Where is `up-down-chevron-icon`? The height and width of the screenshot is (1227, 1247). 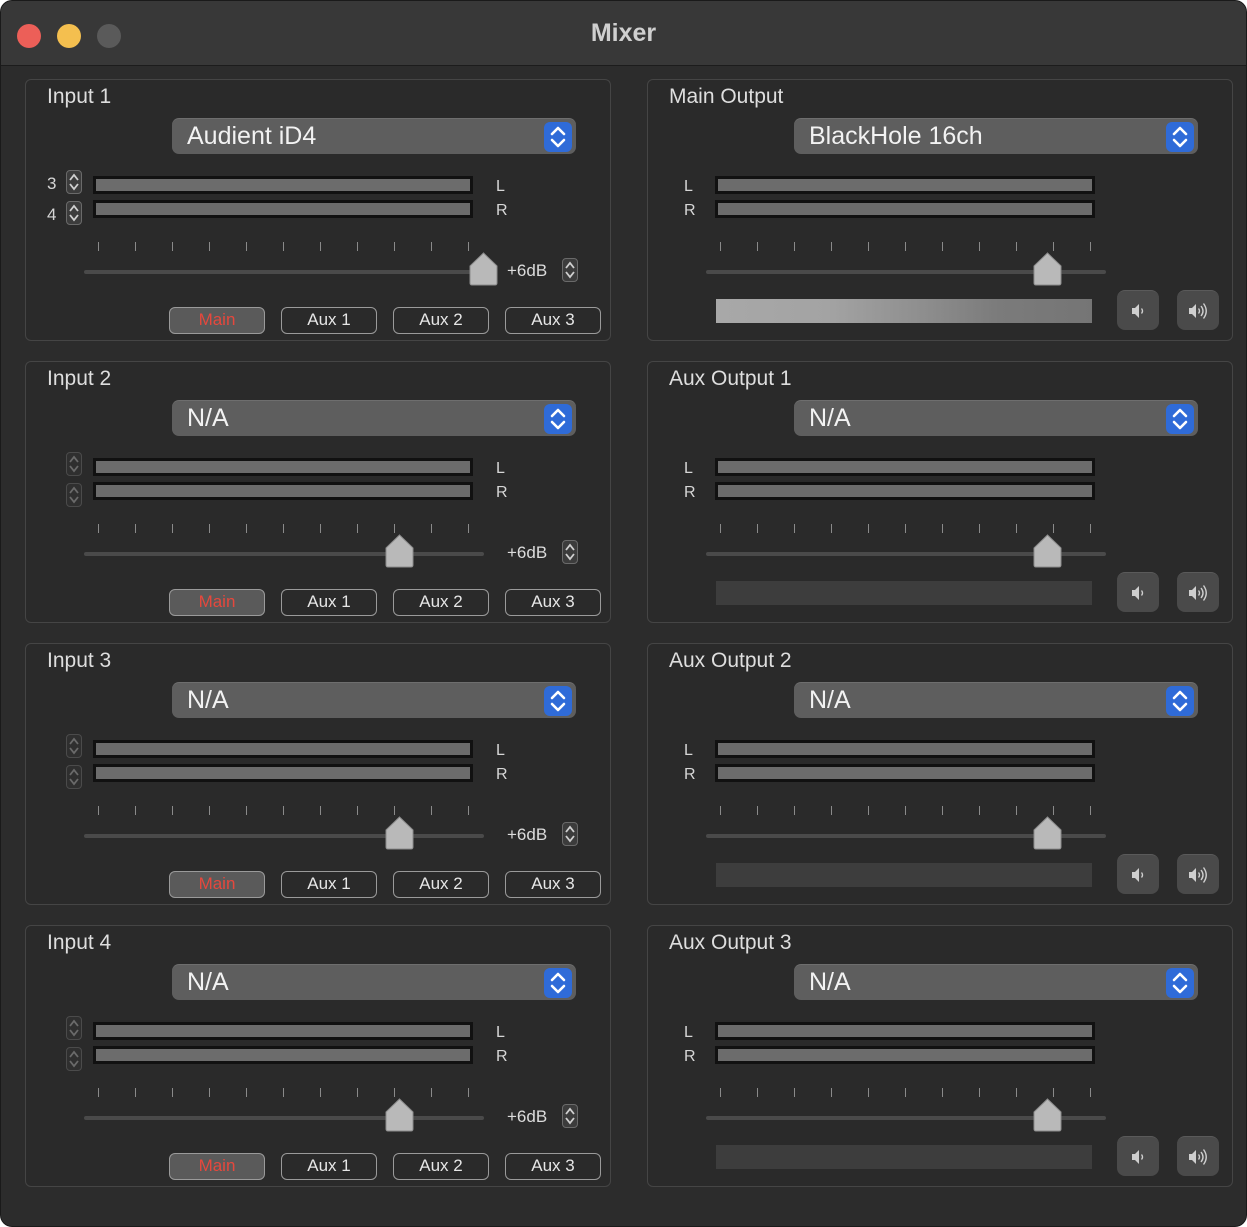 up-down-chevron-icon is located at coordinates (1180, 701).